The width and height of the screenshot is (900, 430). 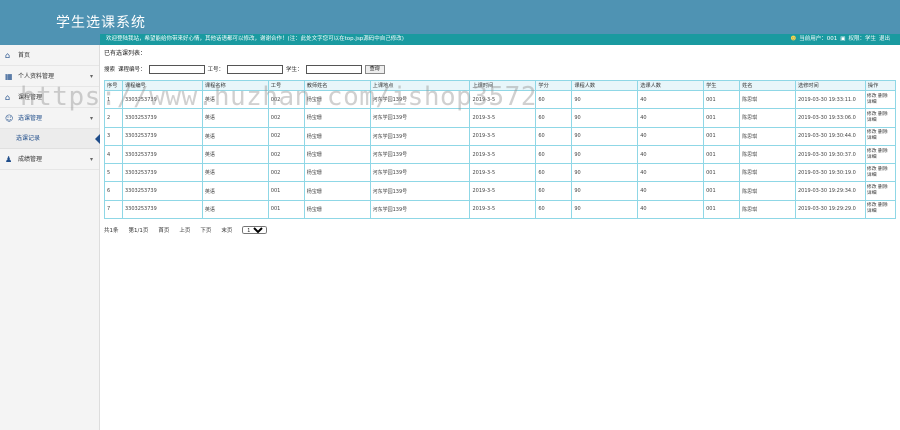 What do you see at coordinates (97, 139) in the screenshot?
I see `active-indicator-icon` at bounding box center [97, 139].